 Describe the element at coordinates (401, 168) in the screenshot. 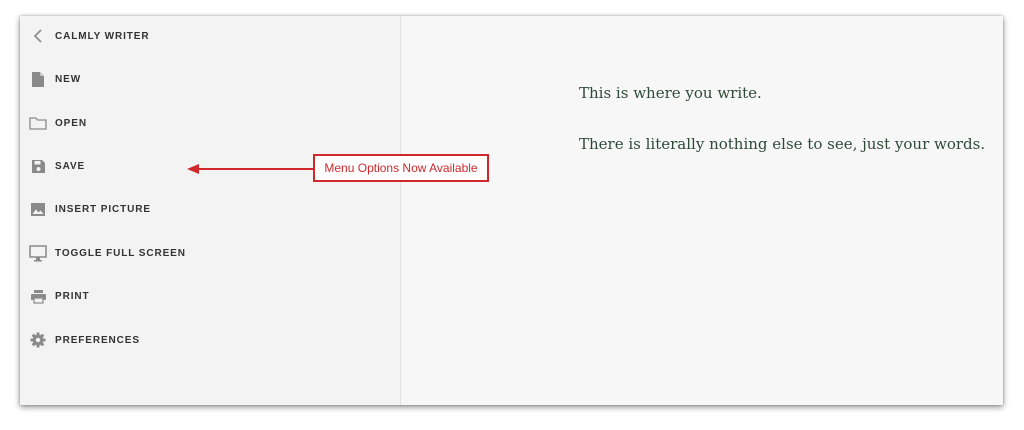

I see `annotation-callout: Menu Options Now Available` at that location.